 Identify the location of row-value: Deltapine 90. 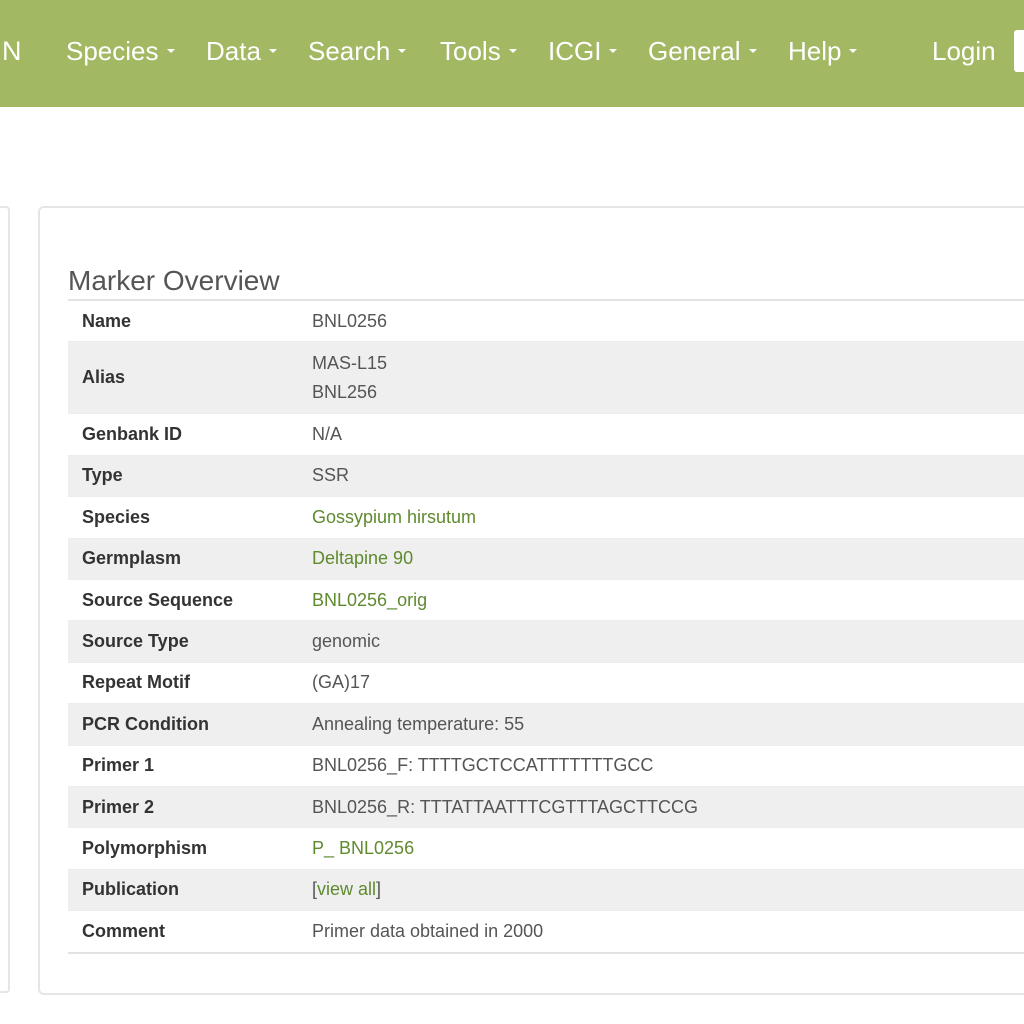
(668, 558).